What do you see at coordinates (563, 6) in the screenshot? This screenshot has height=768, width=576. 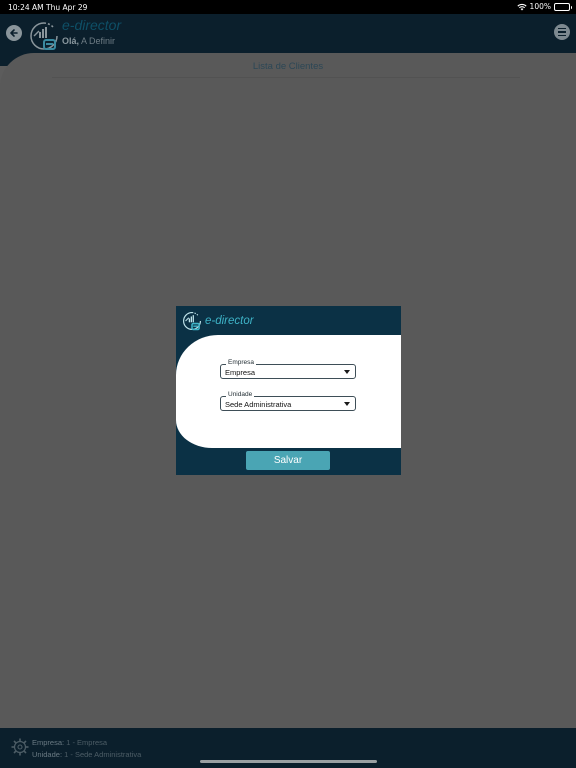 I see `battery-icon` at bounding box center [563, 6].